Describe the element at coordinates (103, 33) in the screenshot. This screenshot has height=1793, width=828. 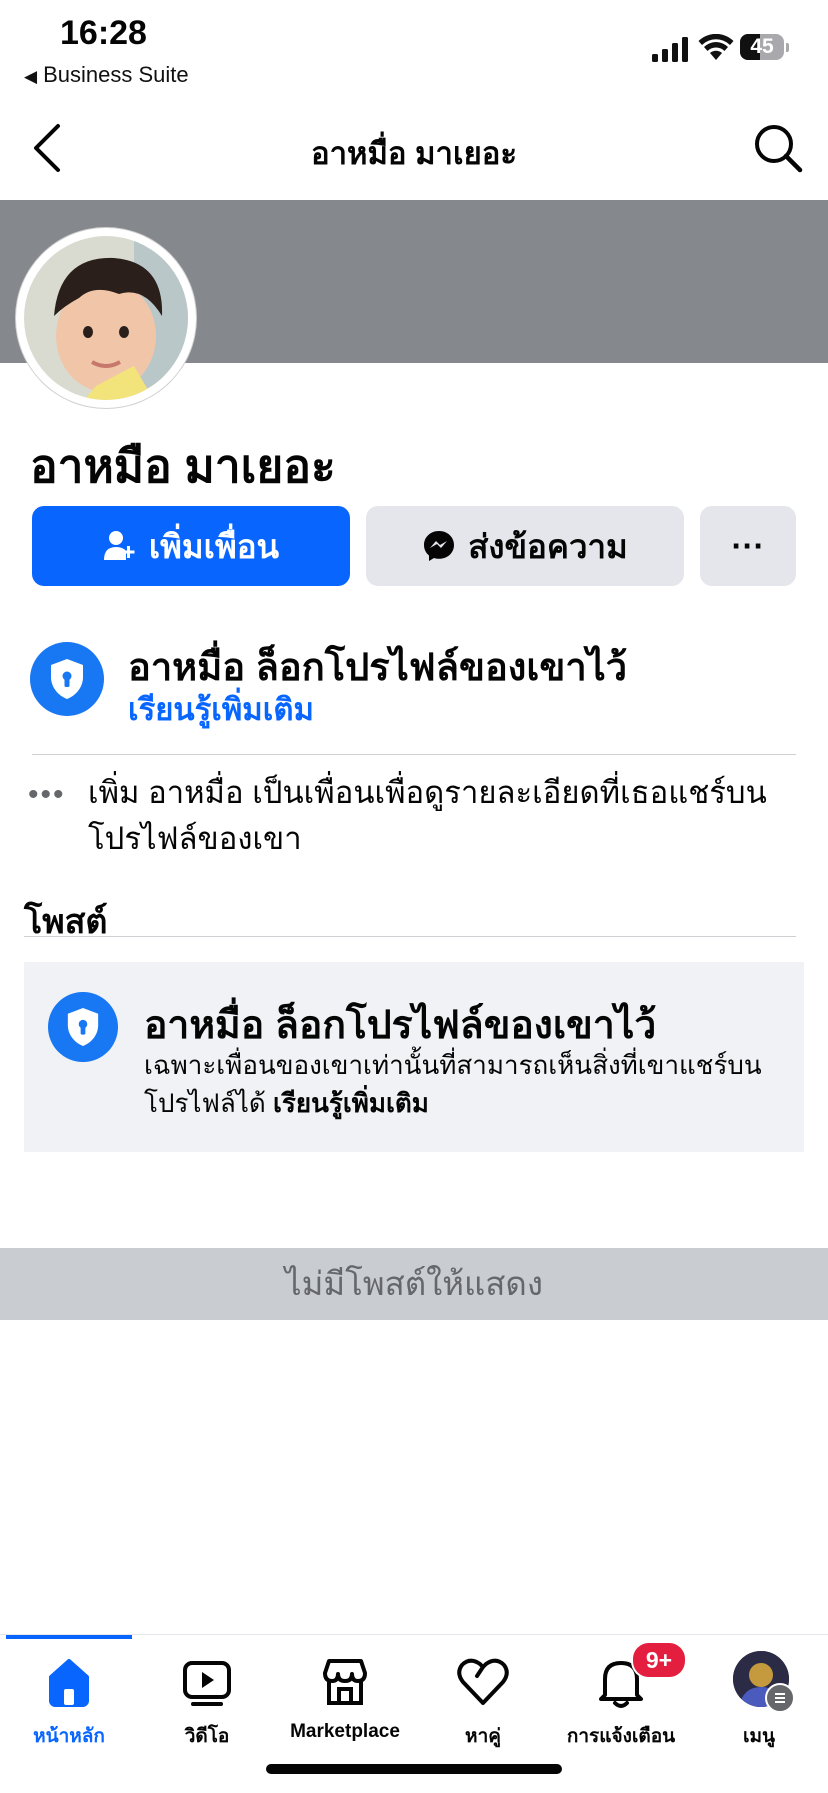
I see `status-time: 16:28` at that location.